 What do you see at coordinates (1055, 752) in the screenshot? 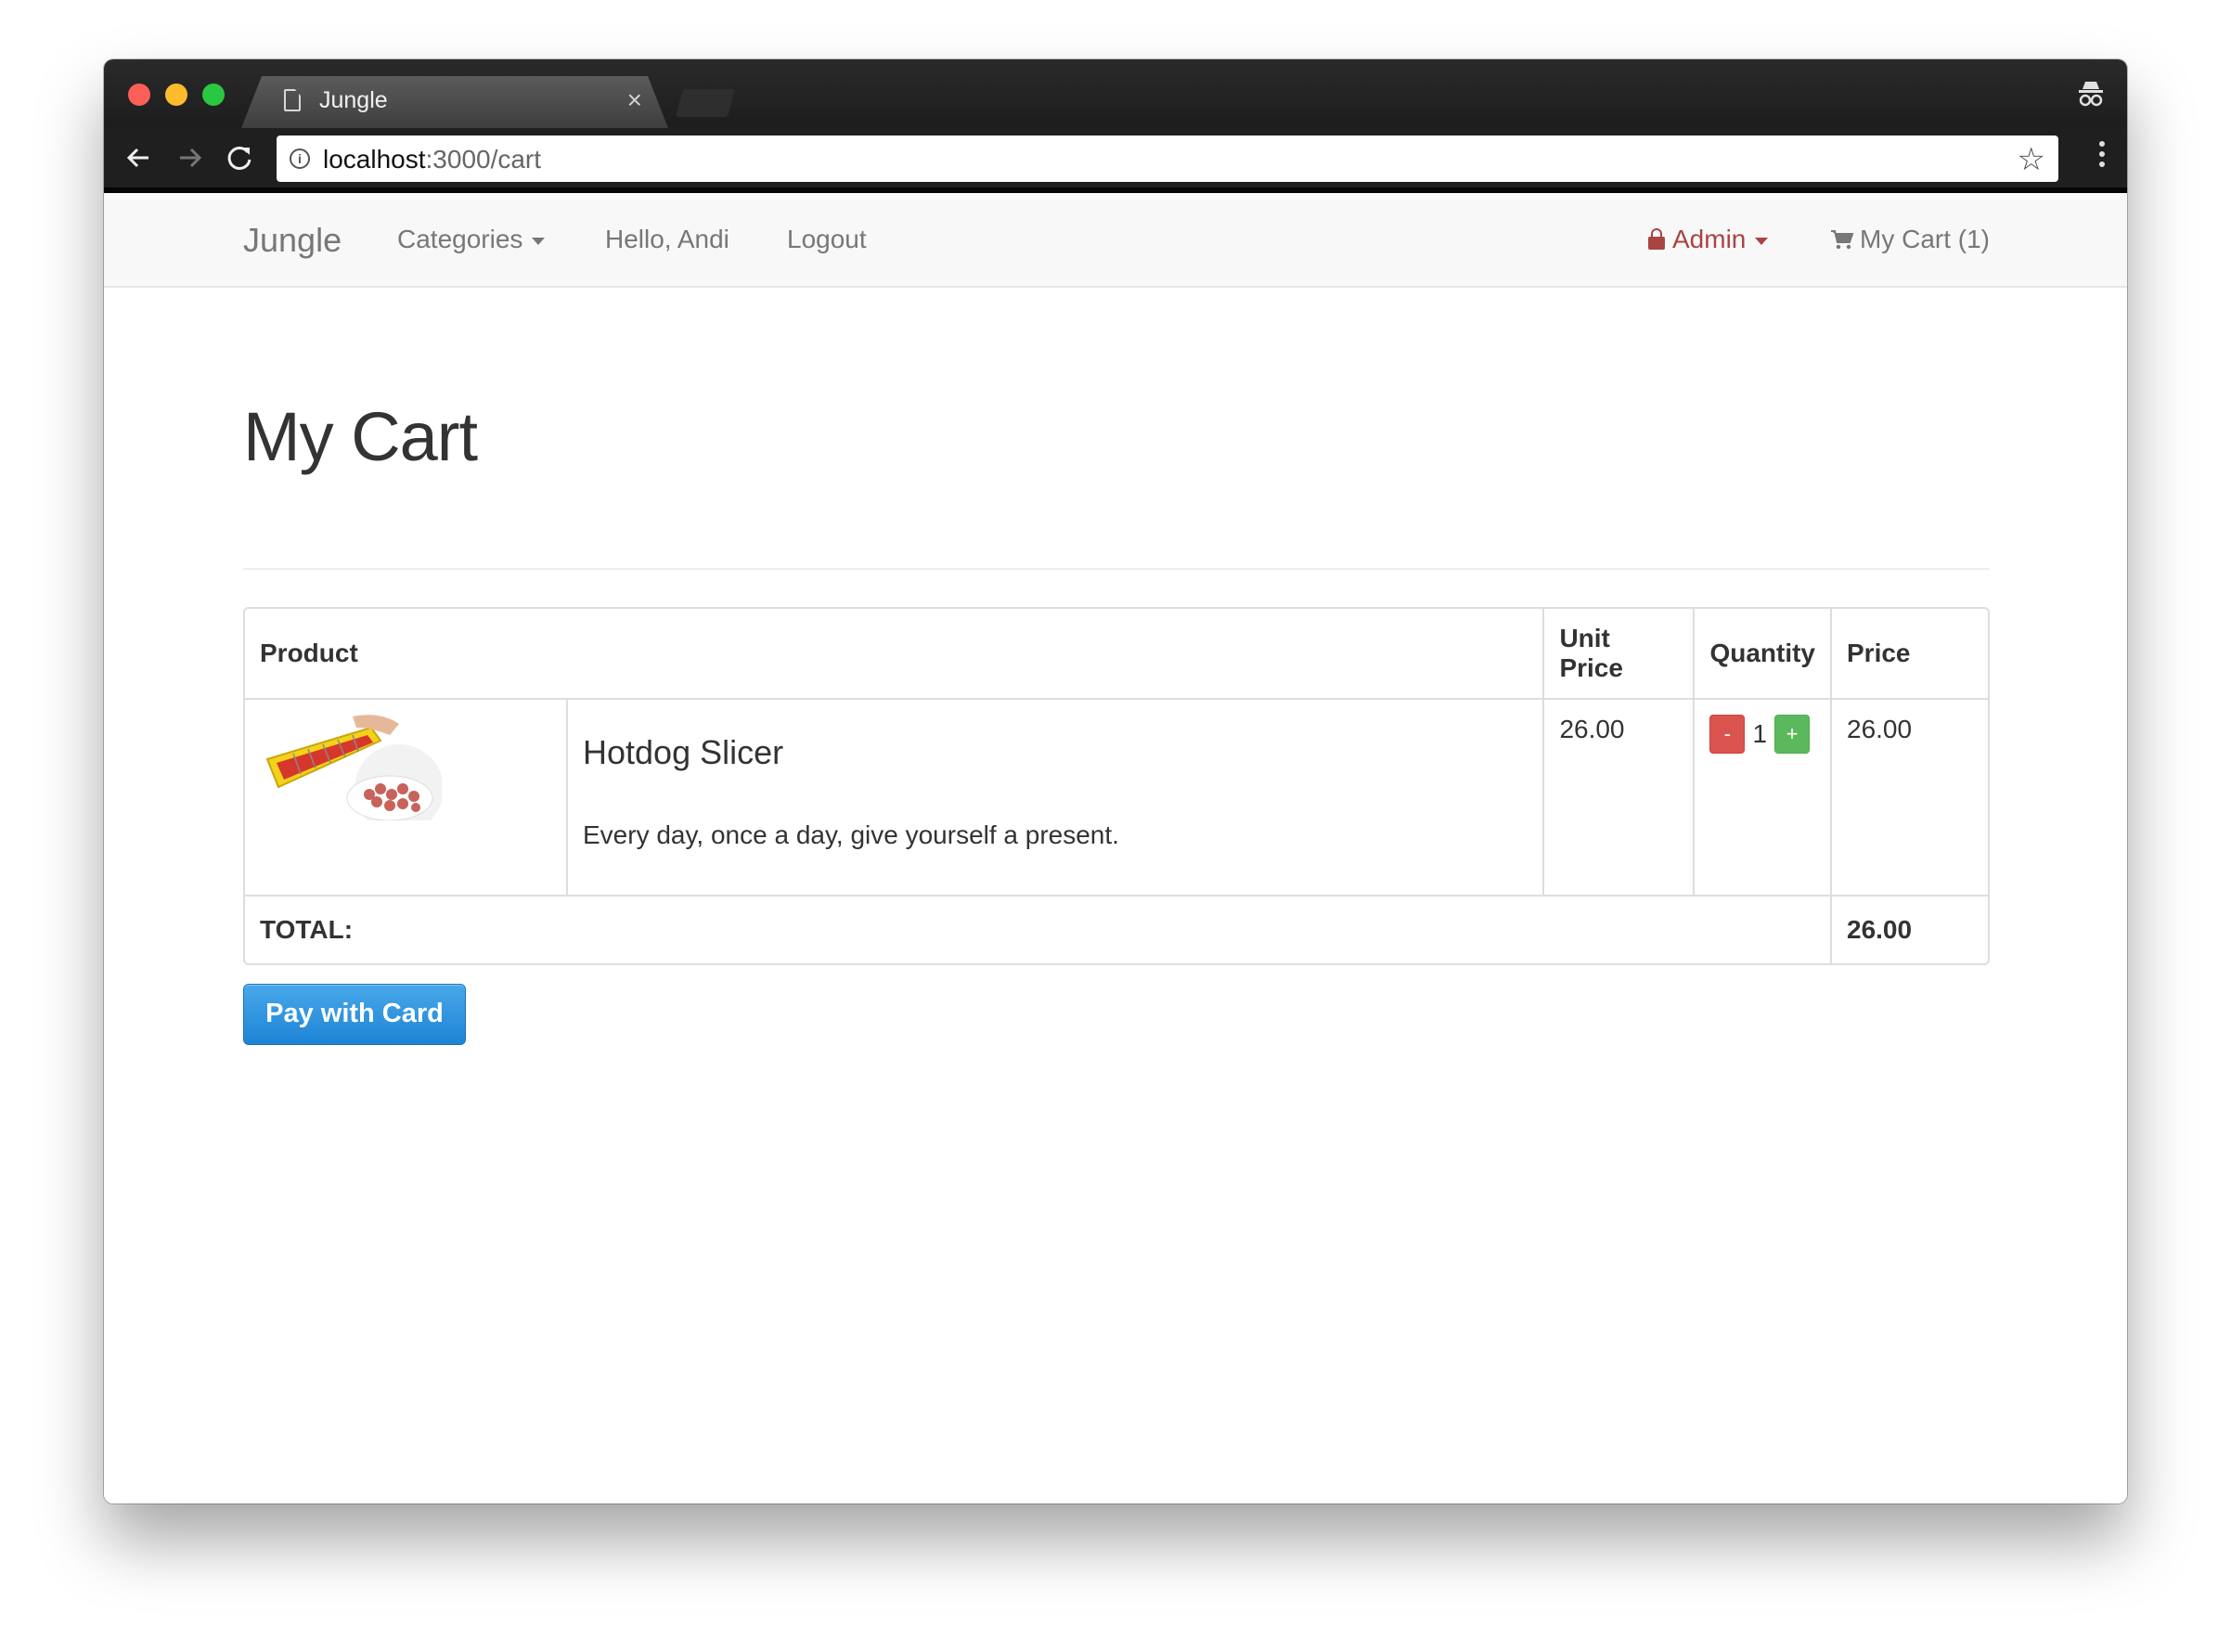
I see `product-name: Hotdog Slicer` at bounding box center [1055, 752].